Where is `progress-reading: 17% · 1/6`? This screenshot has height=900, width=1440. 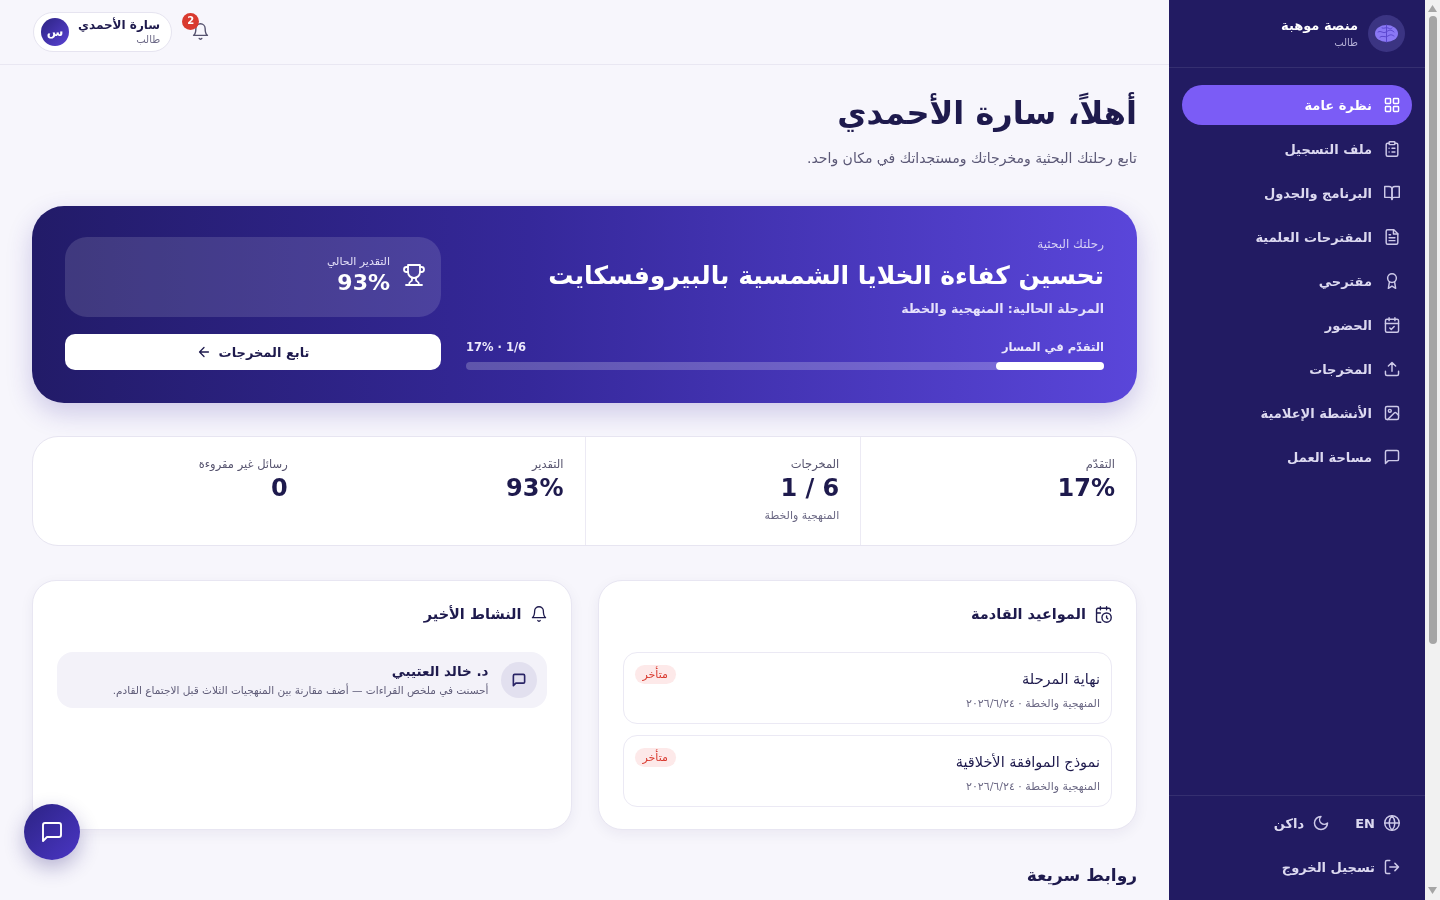 progress-reading: 17% · 1/6 is located at coordinates (496, 347).